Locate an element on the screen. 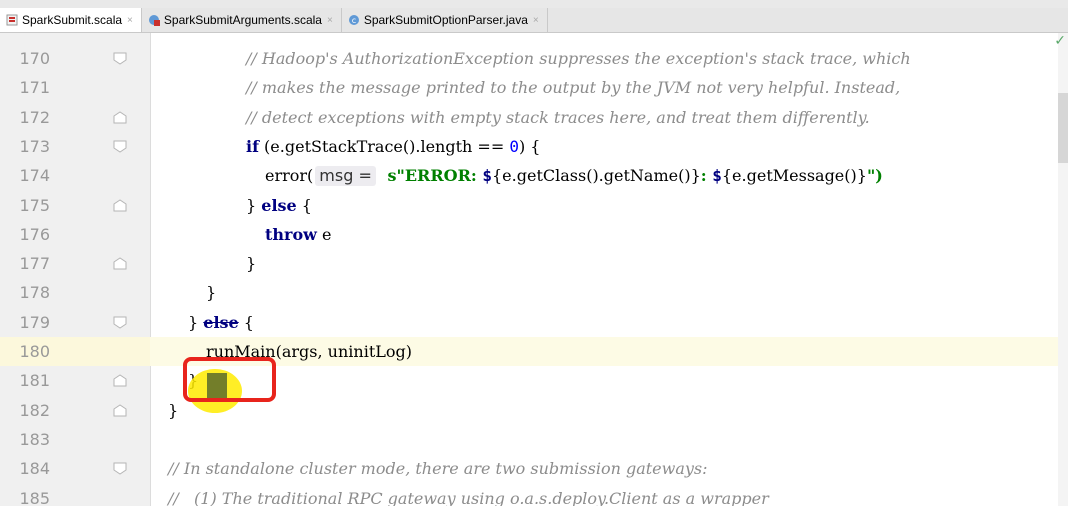  line-number: 182 is located at coordinates (34, 410).